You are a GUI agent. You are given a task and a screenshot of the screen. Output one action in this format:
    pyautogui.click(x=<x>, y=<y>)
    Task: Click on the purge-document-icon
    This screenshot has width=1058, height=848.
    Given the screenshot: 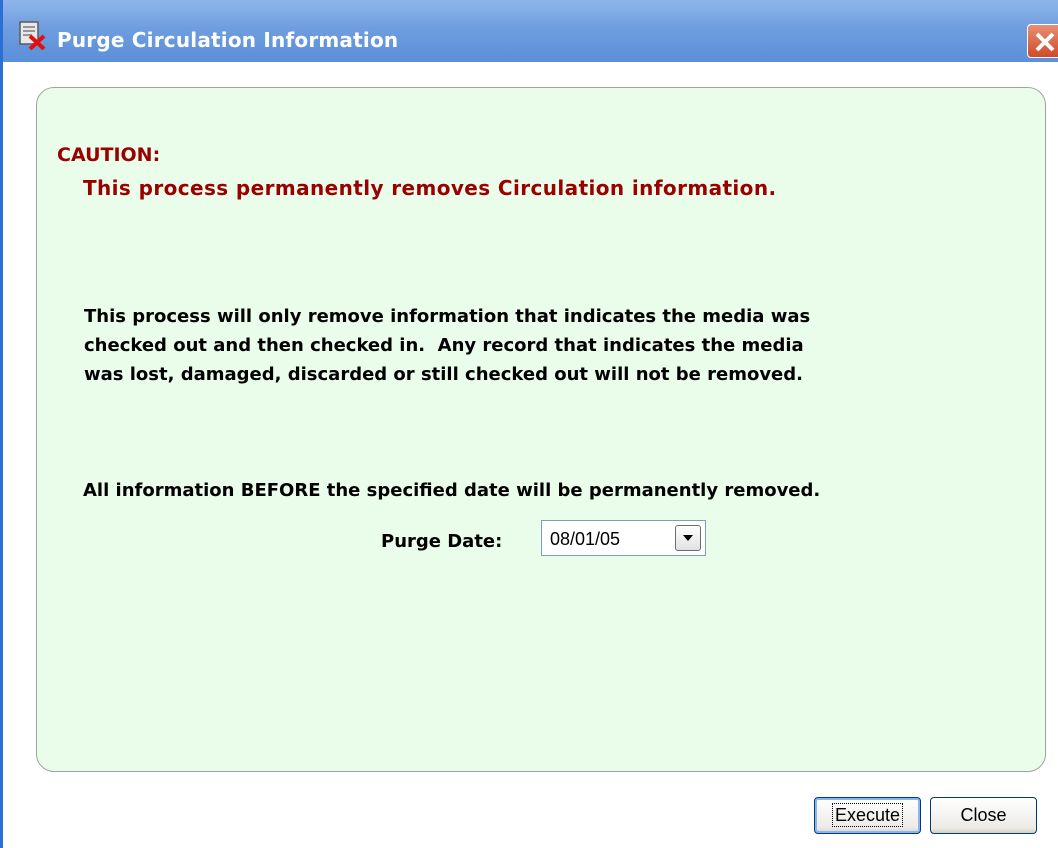 What is the action you would take?
    pyautogui.click(x=32, y=35)
    